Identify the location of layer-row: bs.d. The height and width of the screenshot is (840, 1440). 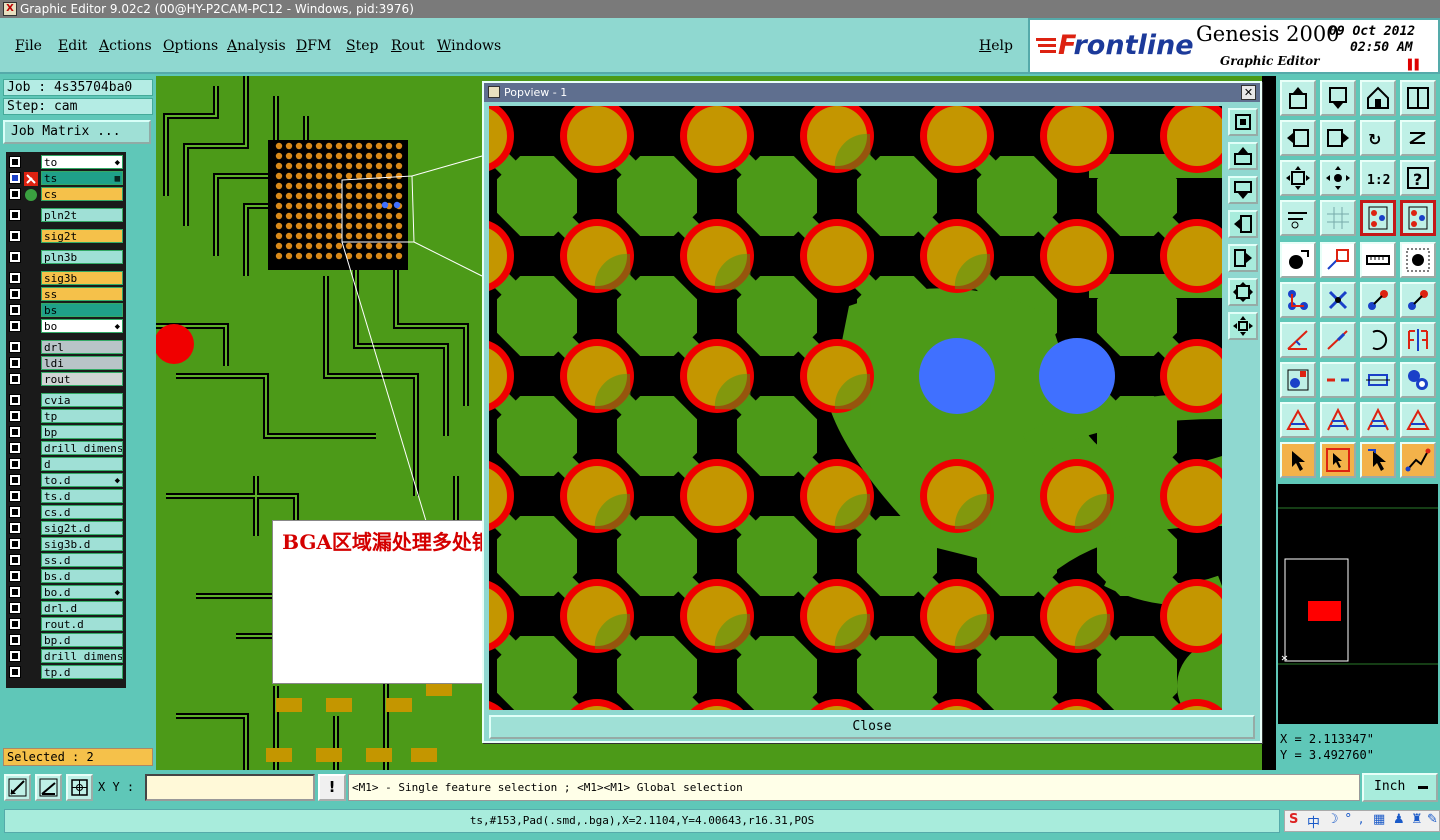
(66, 576).